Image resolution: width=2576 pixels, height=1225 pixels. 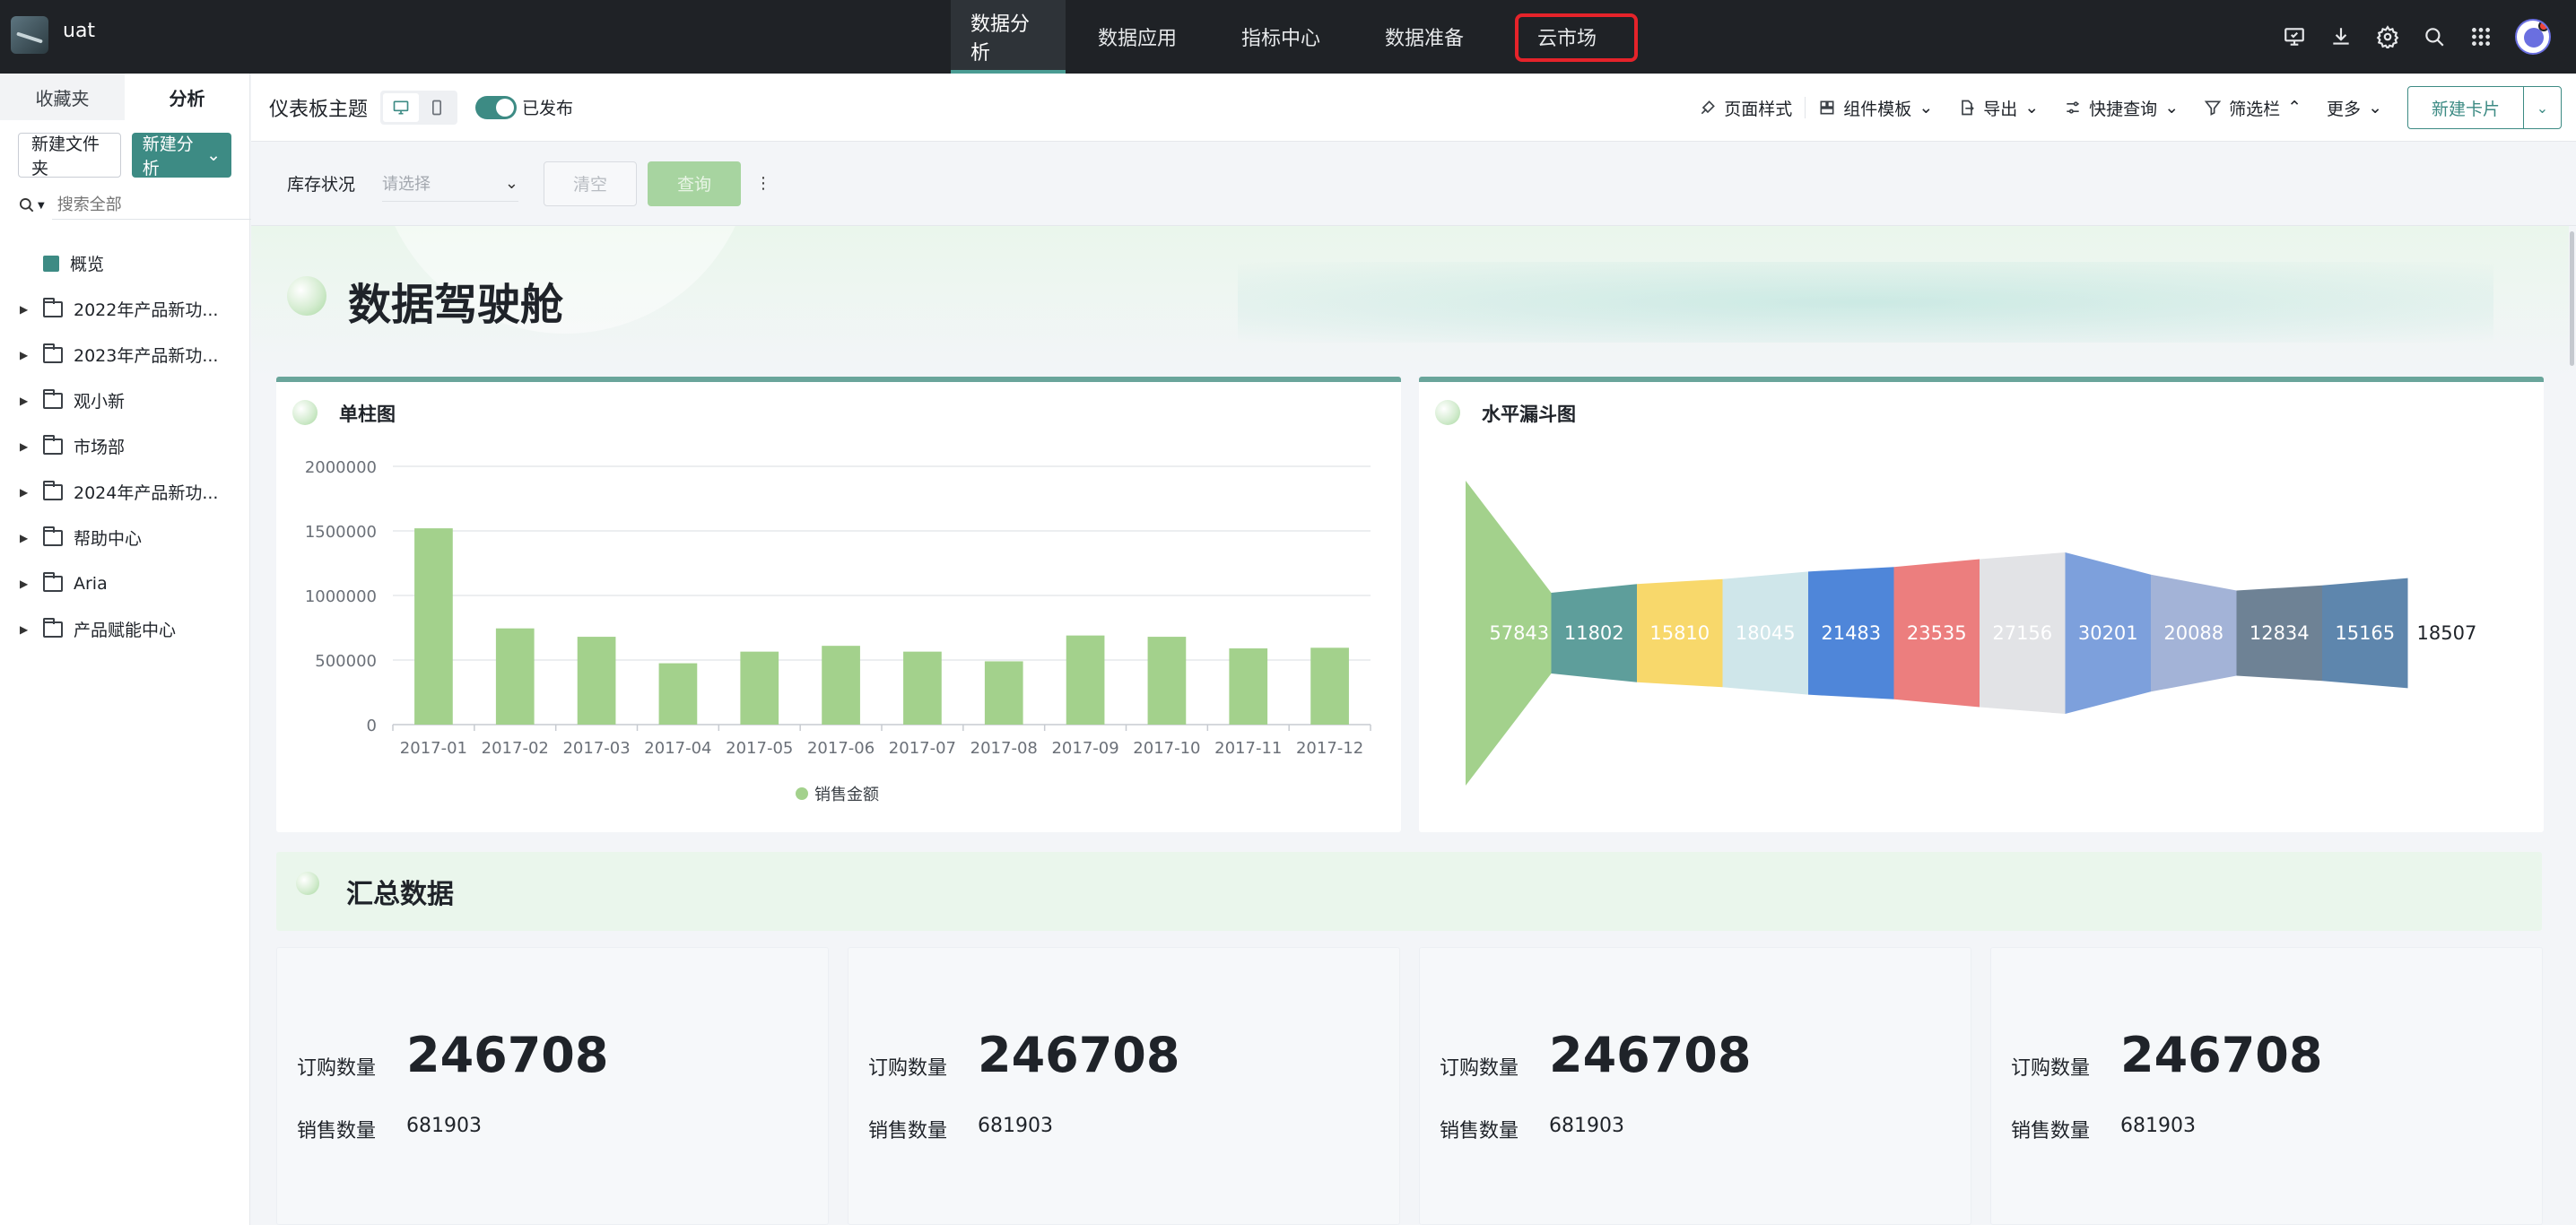 What do you see at coordinates (1827, 107) in the screenshot?
I see `template-icon` at bounding box center [1827, 107].